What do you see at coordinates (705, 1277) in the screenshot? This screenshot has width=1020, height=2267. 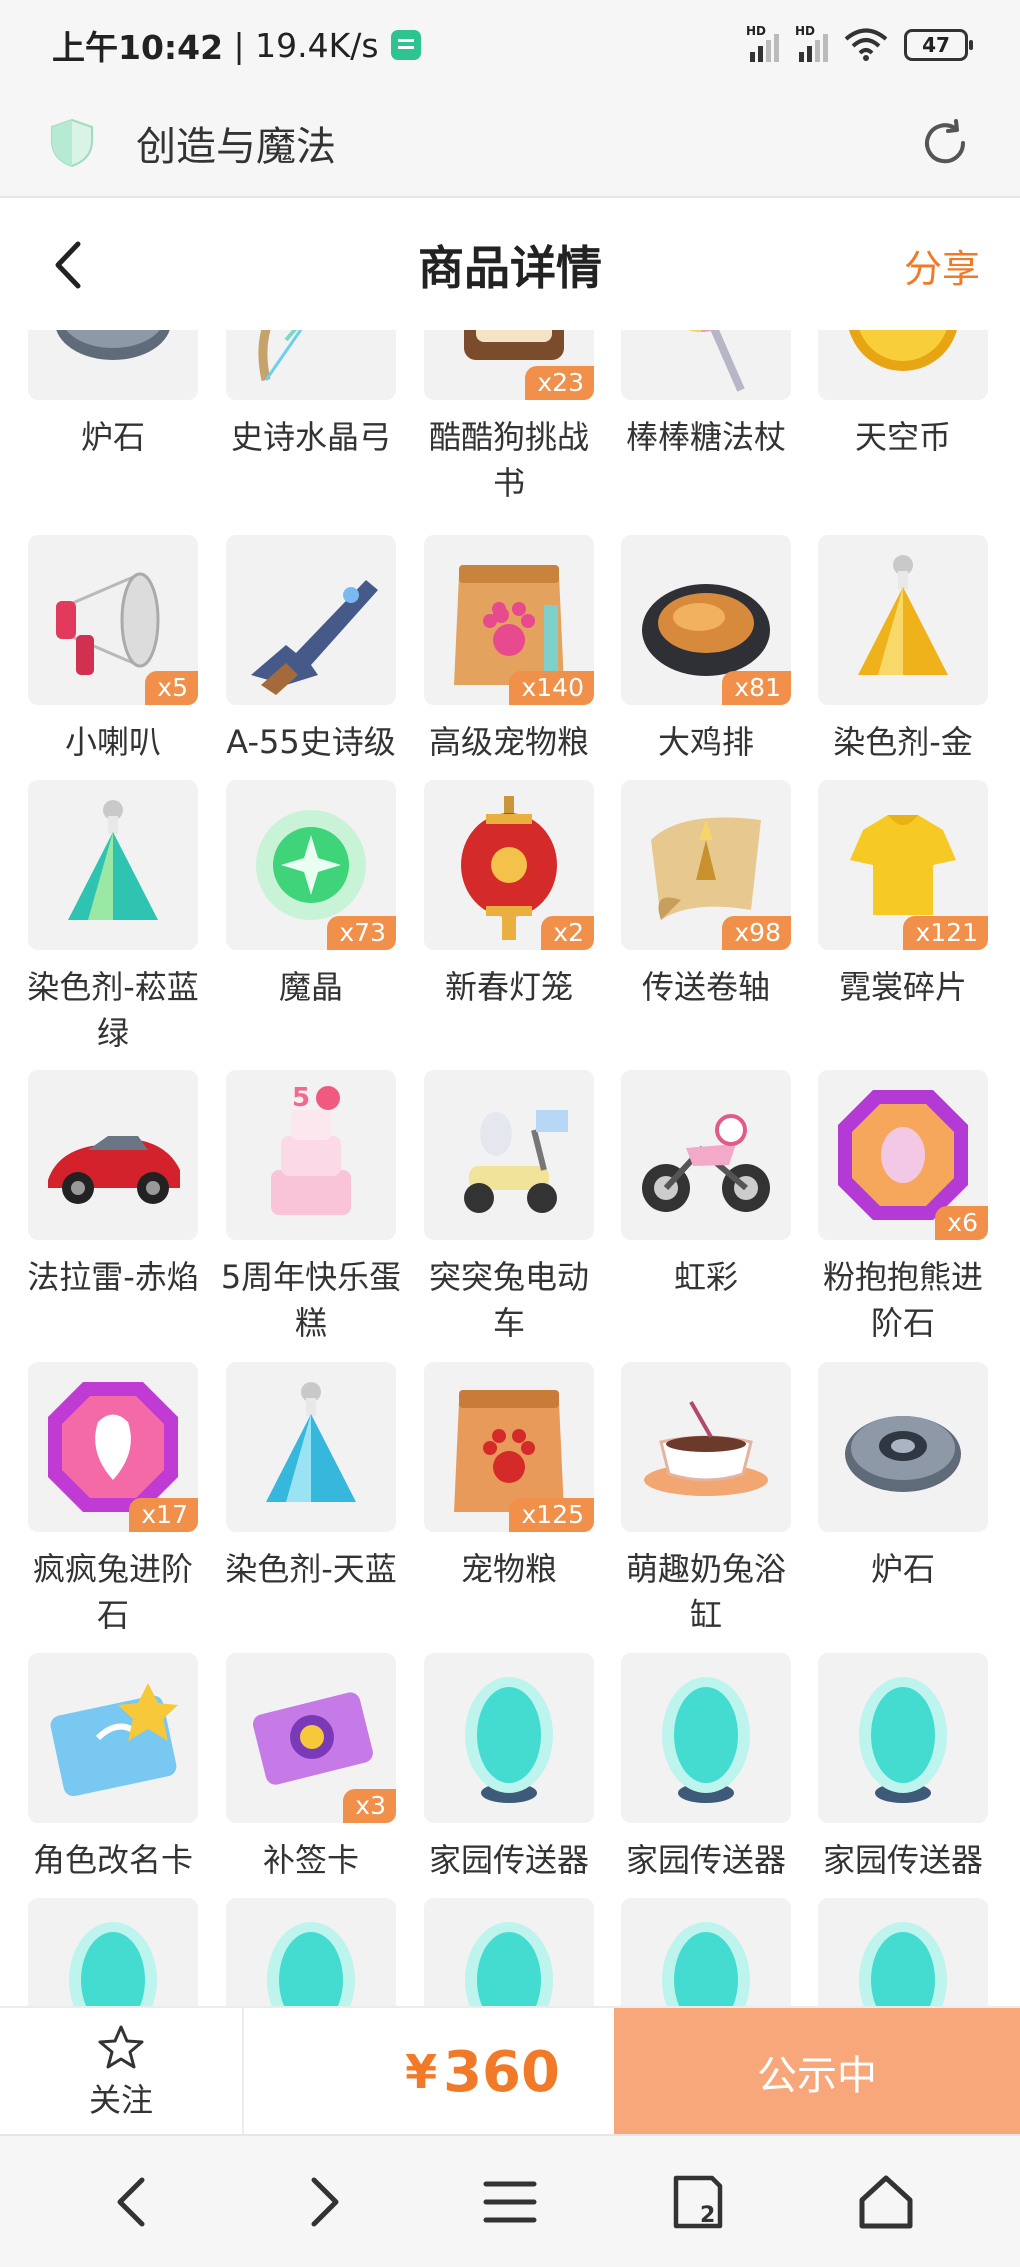 I see `item-name: 虹彩` at bounding box center [705, 1277].